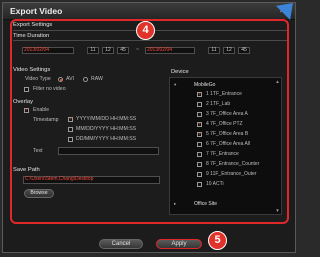  I want to click on start-hour-field: 11, so click(93, 50).